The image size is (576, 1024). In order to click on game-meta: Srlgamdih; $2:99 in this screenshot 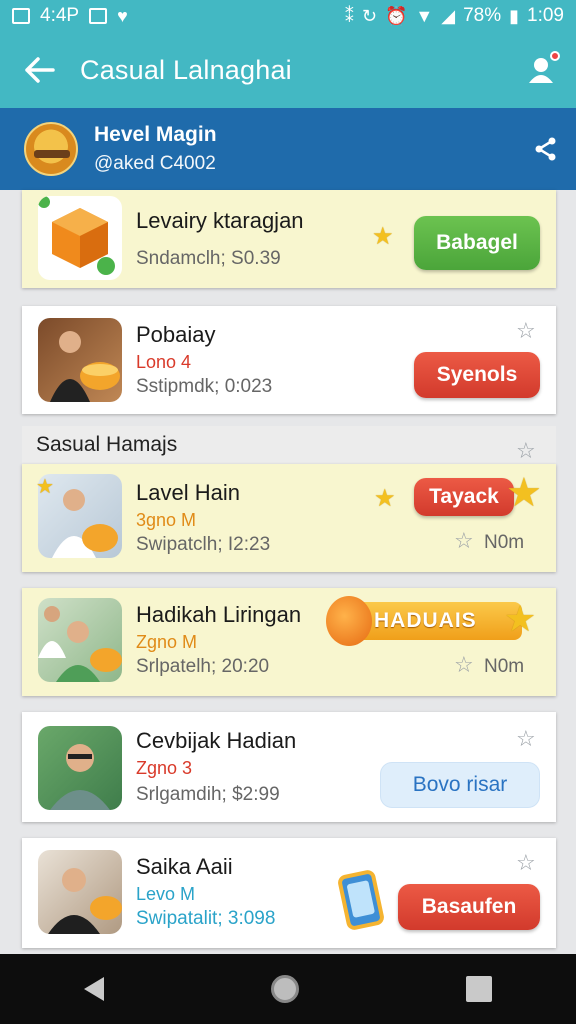, I will do `click(208, 794)`.